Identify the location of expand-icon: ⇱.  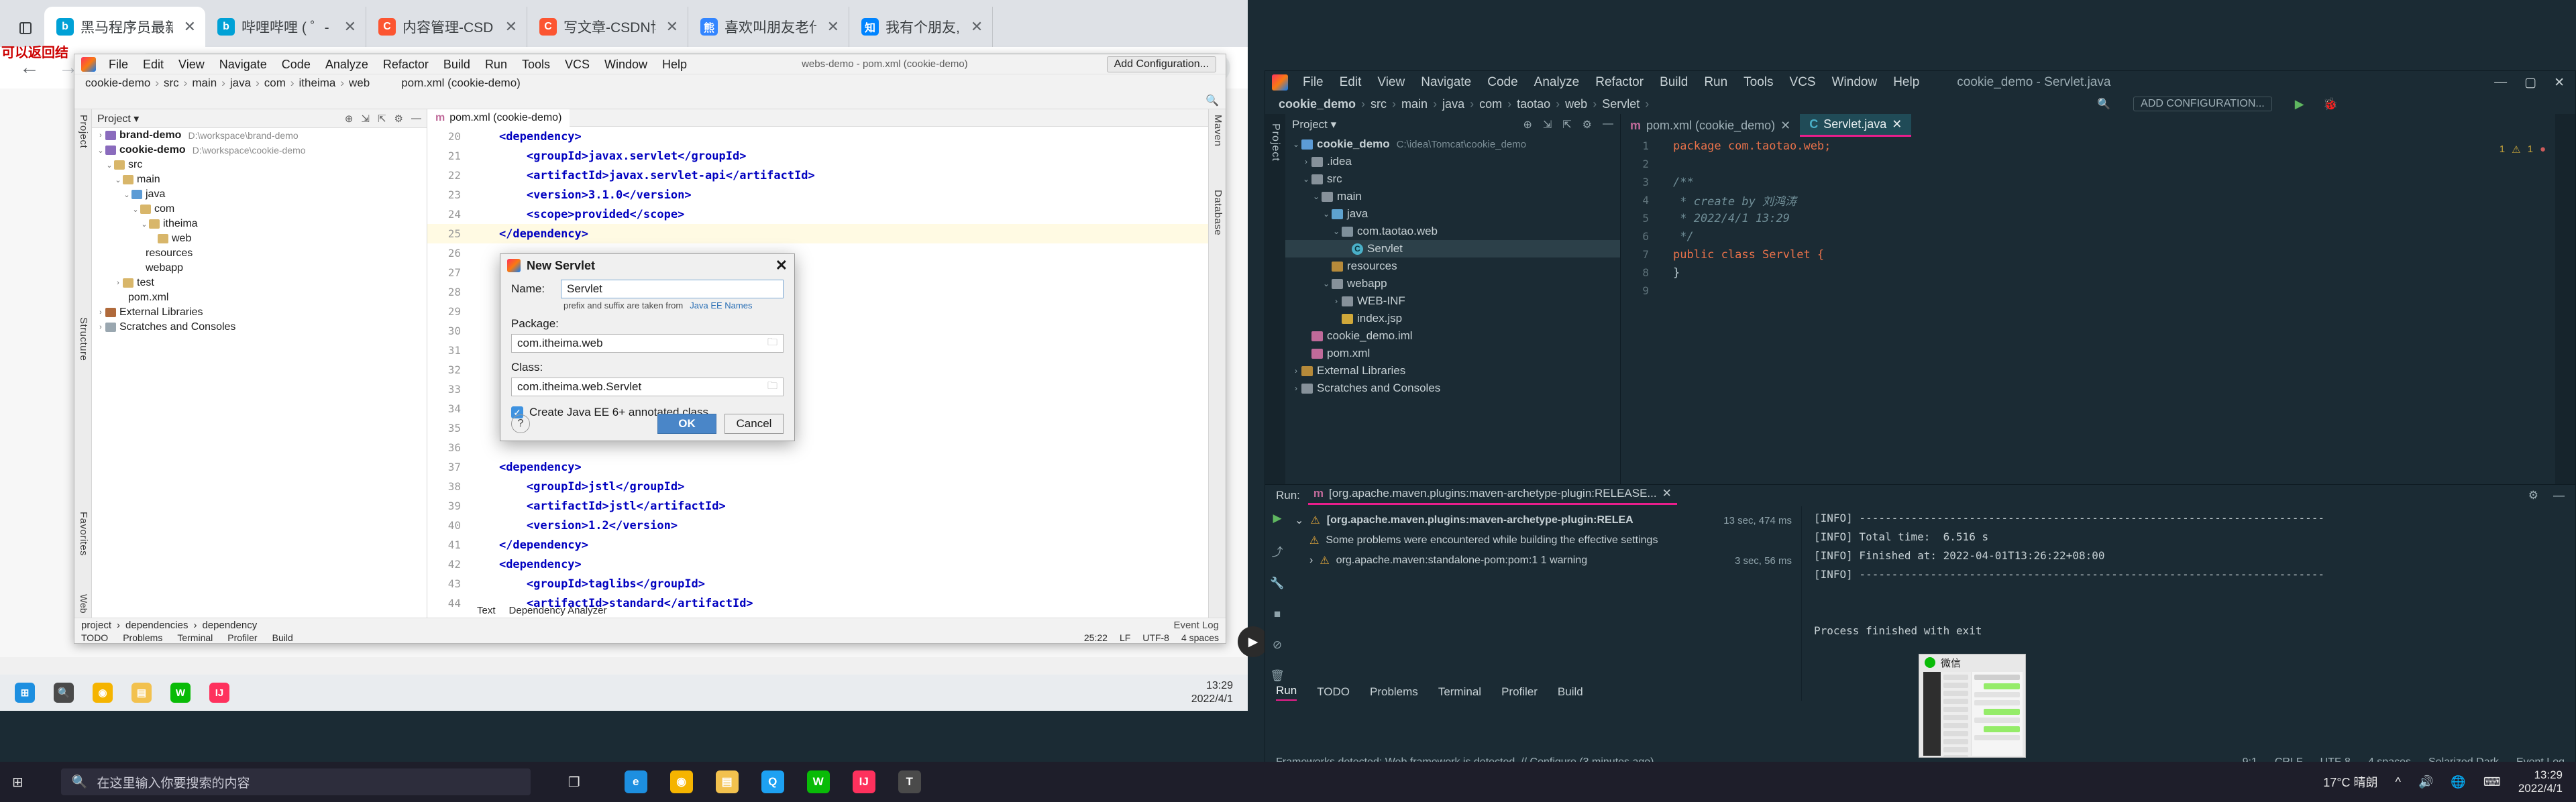
(1566, 124).